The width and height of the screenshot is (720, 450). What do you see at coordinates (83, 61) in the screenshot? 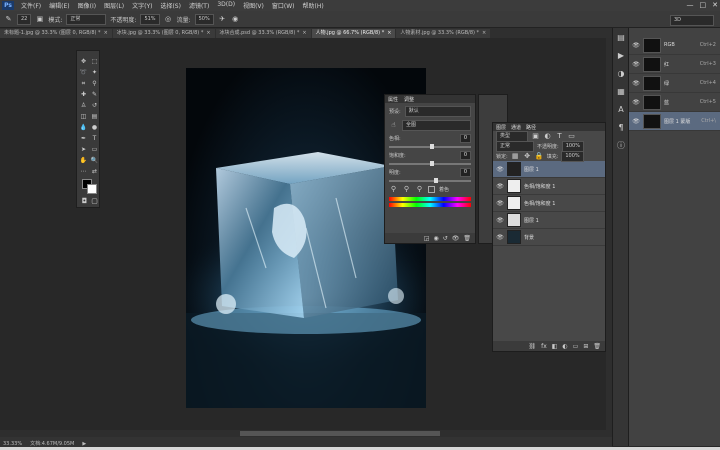
I see `move-tool-icon: ✥` at bounding box center [83, 61].